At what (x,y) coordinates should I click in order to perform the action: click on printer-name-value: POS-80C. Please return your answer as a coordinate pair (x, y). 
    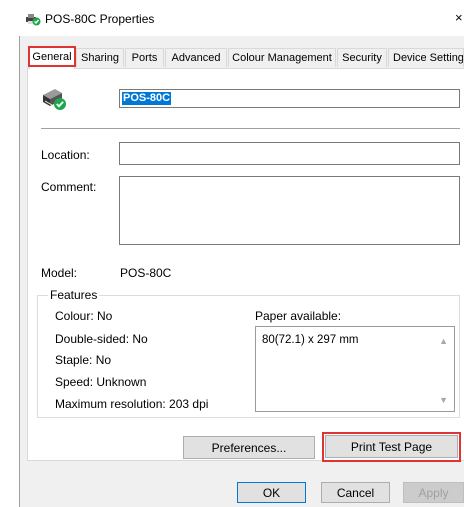
    Looking at the image, I should click on (147, 98).